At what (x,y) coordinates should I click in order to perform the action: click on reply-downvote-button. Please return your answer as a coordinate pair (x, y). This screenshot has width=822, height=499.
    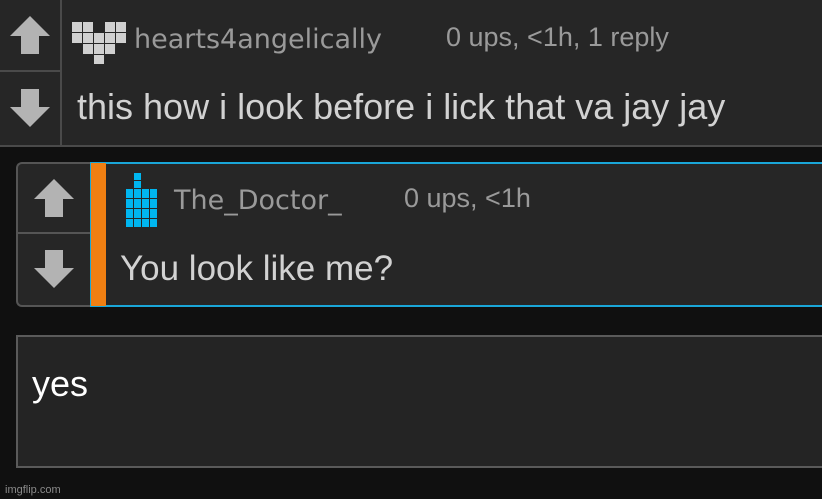
    Looking at the image, I should click on (54, 269).